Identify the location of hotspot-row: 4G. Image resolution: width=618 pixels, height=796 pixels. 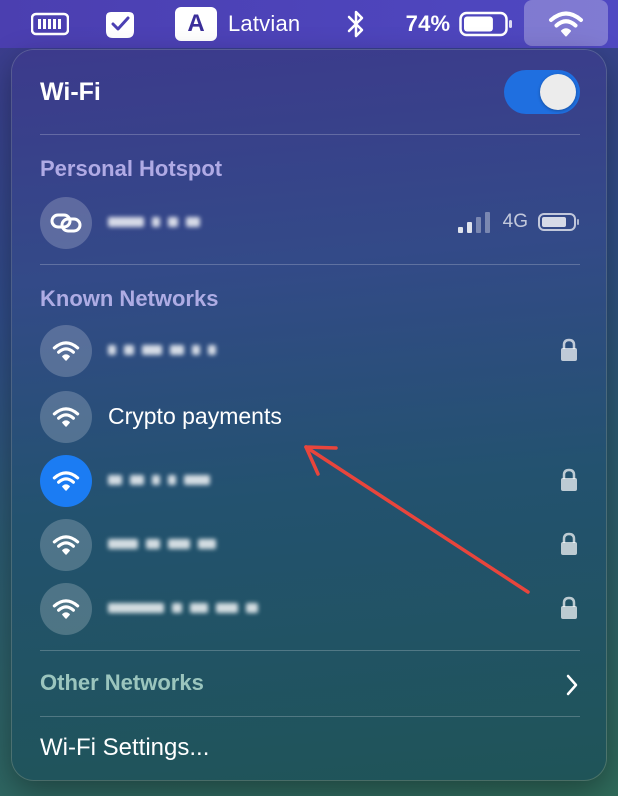
(310, 222).